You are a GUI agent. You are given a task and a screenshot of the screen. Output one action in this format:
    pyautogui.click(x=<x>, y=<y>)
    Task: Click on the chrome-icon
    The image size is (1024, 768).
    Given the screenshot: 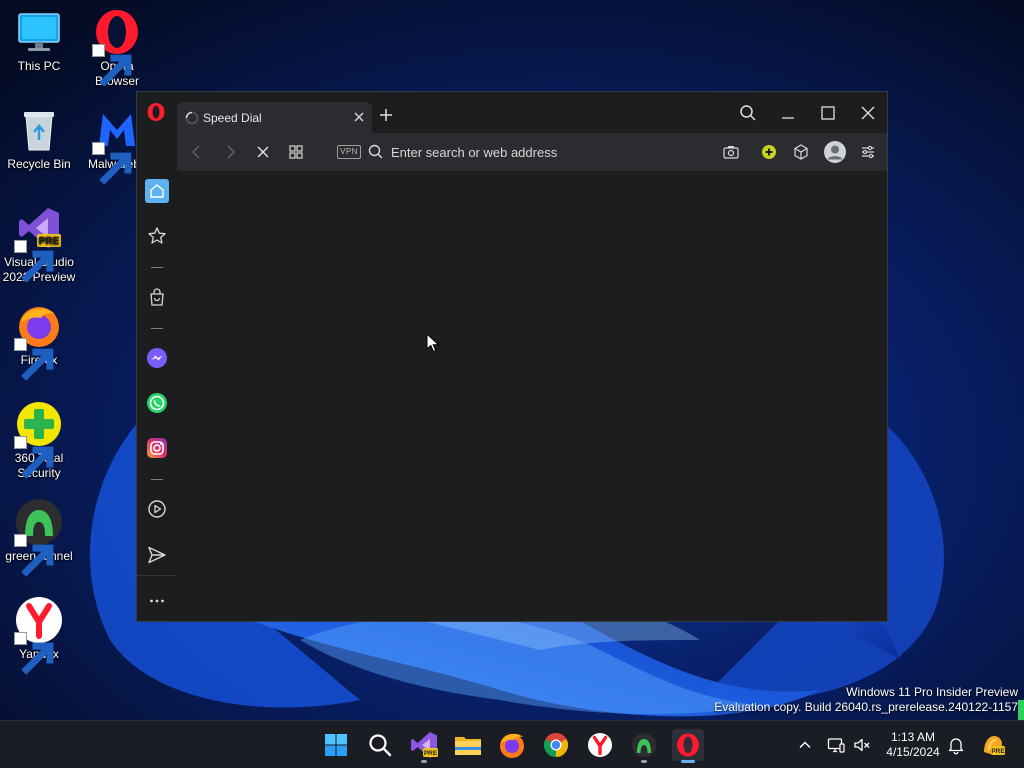 What is the action you would take?
    pyautogui.click(x=556, y=745)
    